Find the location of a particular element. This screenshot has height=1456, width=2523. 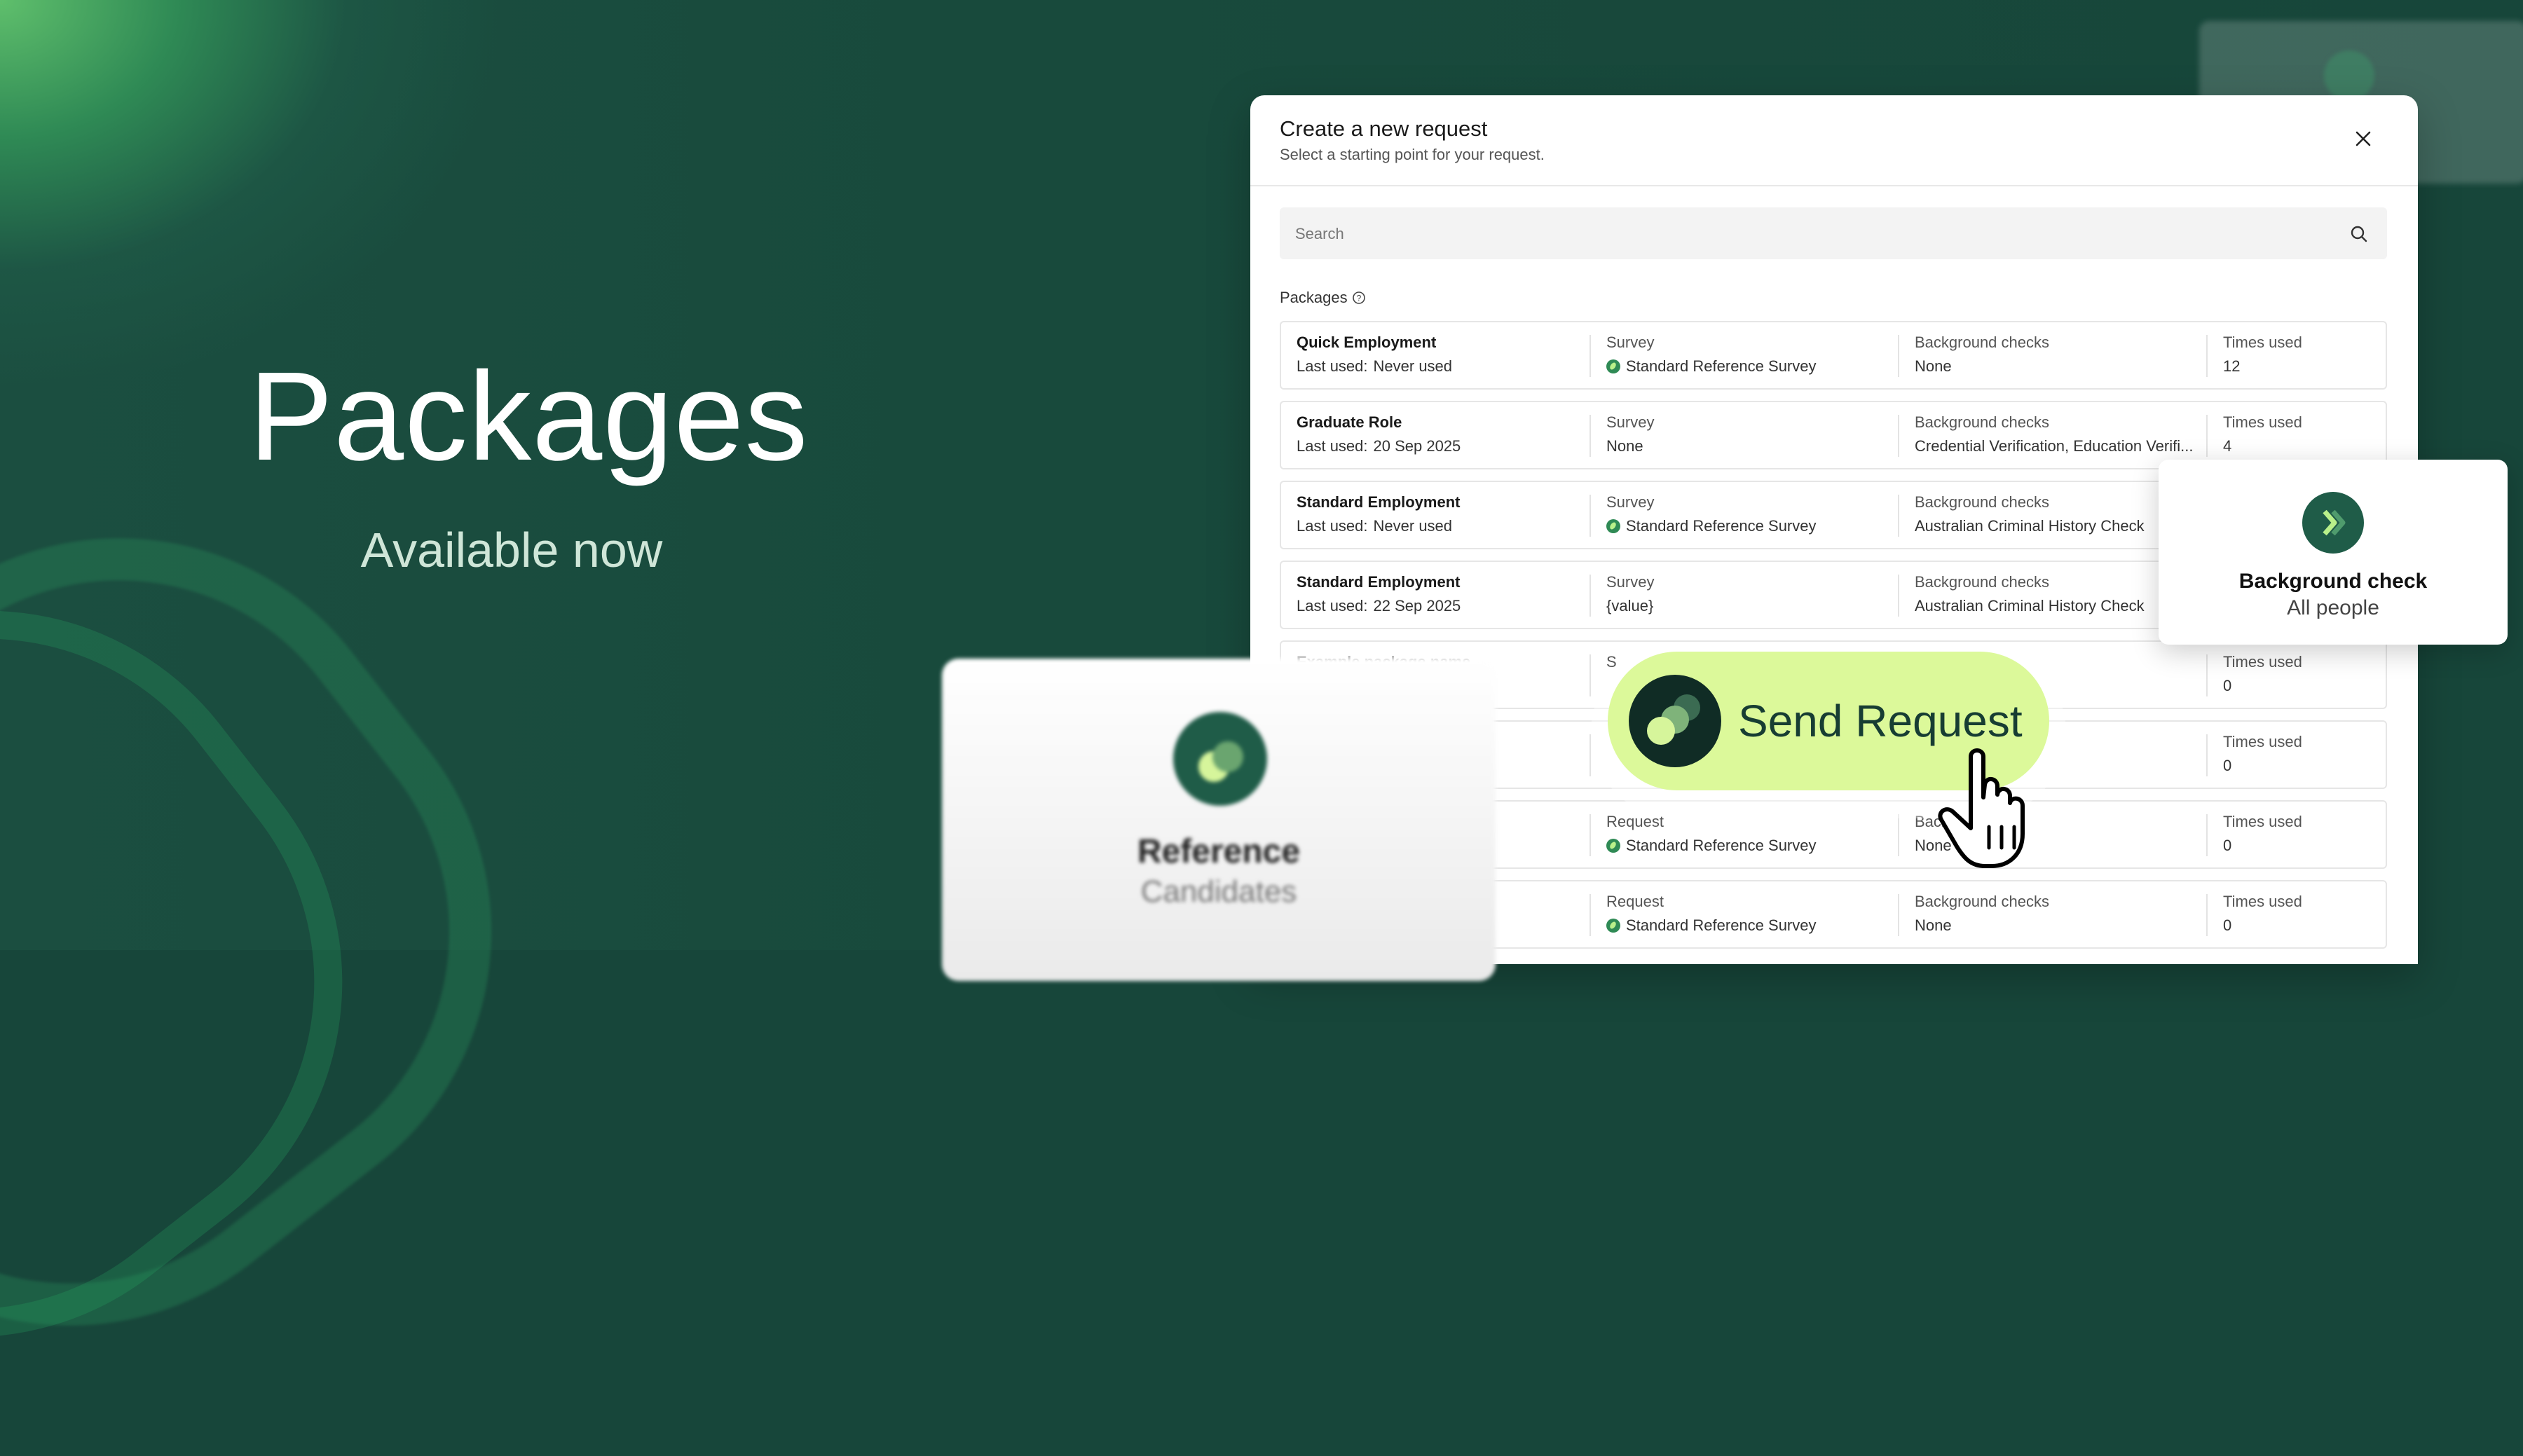

close-button is located at coordinates (2363, 138).